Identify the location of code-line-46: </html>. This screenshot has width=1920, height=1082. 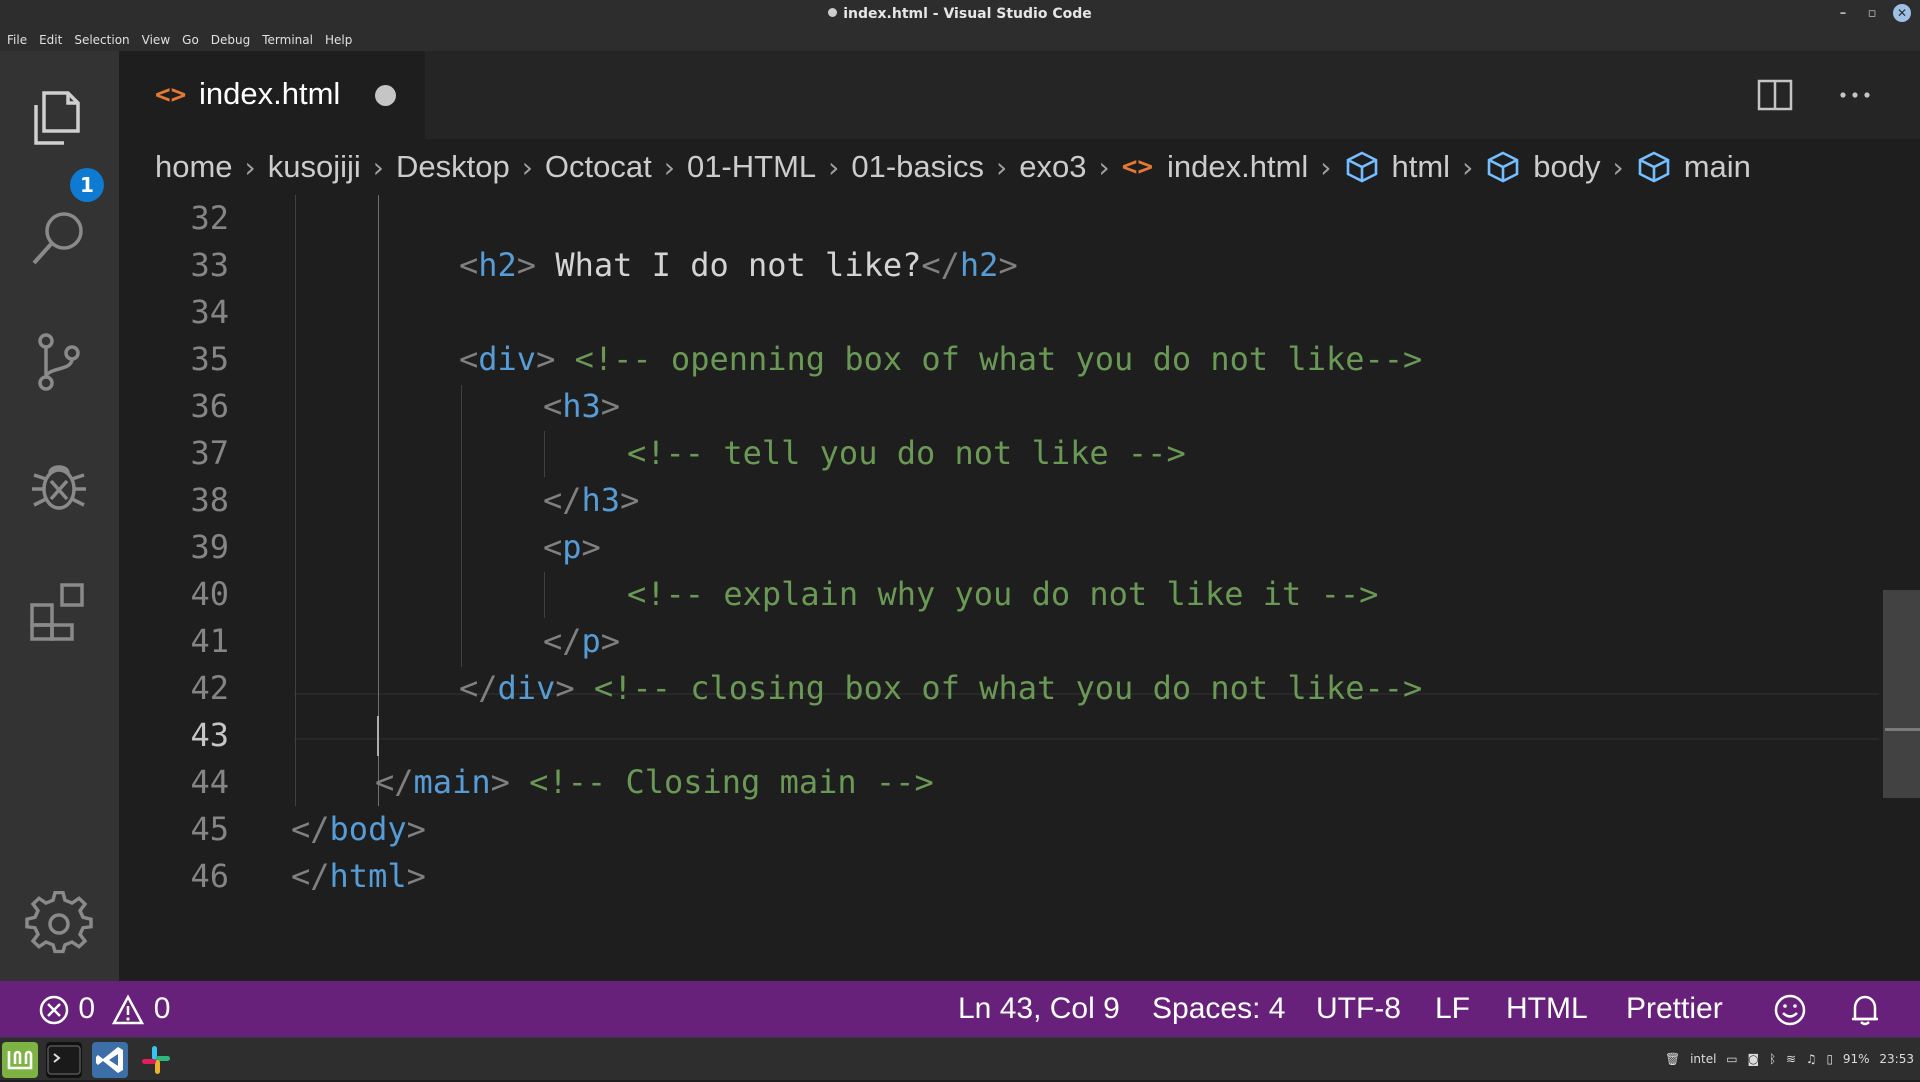
(358, 876).